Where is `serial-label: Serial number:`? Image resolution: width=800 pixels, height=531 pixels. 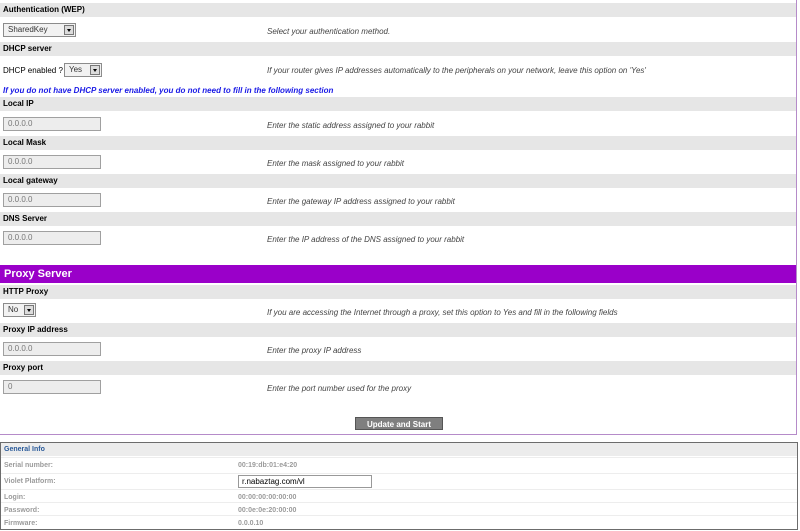 serial-label: Serial number: is located at coordinates (29, 465).